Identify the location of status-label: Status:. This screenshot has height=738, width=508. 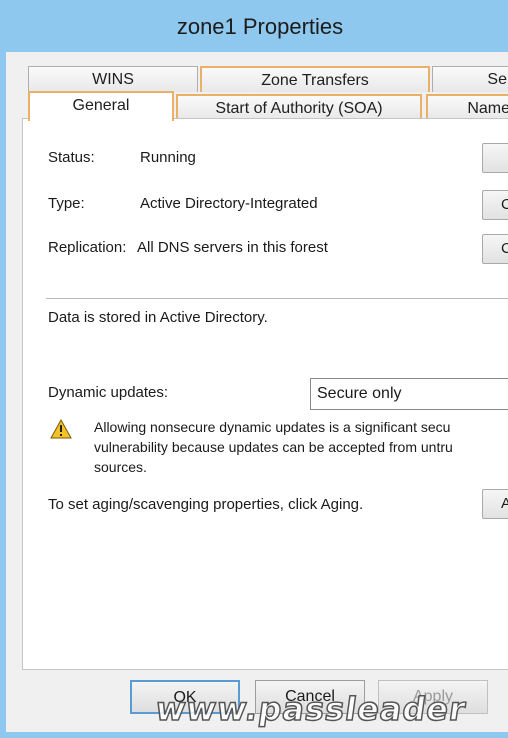
(71, 157).